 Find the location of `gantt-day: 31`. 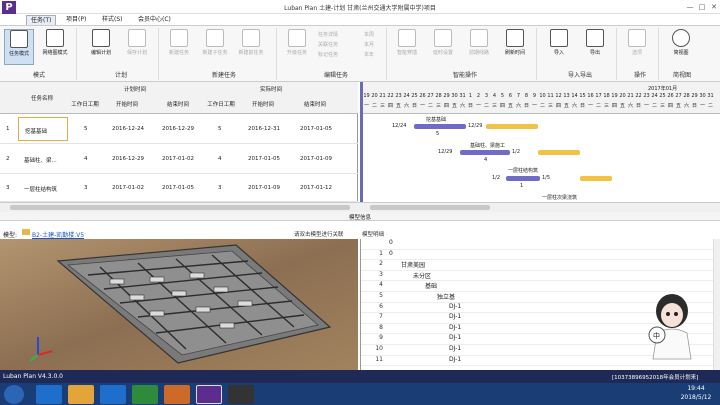

gantt-day: 31 is located at coordinates (710, 96).